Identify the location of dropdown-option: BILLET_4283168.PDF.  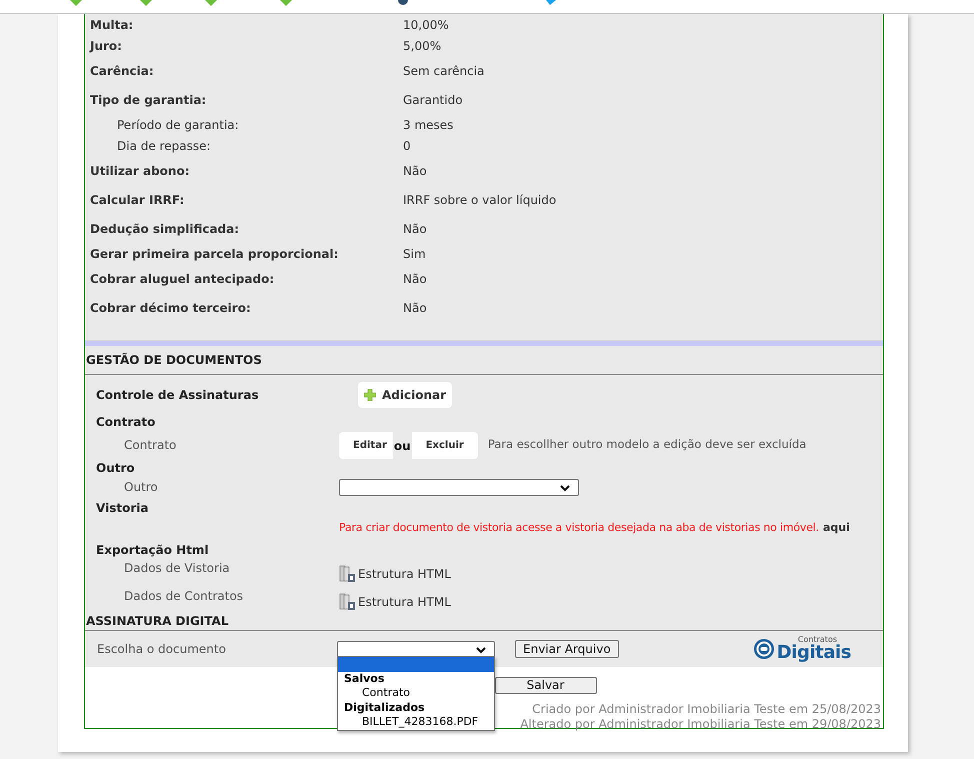
(416, 722).